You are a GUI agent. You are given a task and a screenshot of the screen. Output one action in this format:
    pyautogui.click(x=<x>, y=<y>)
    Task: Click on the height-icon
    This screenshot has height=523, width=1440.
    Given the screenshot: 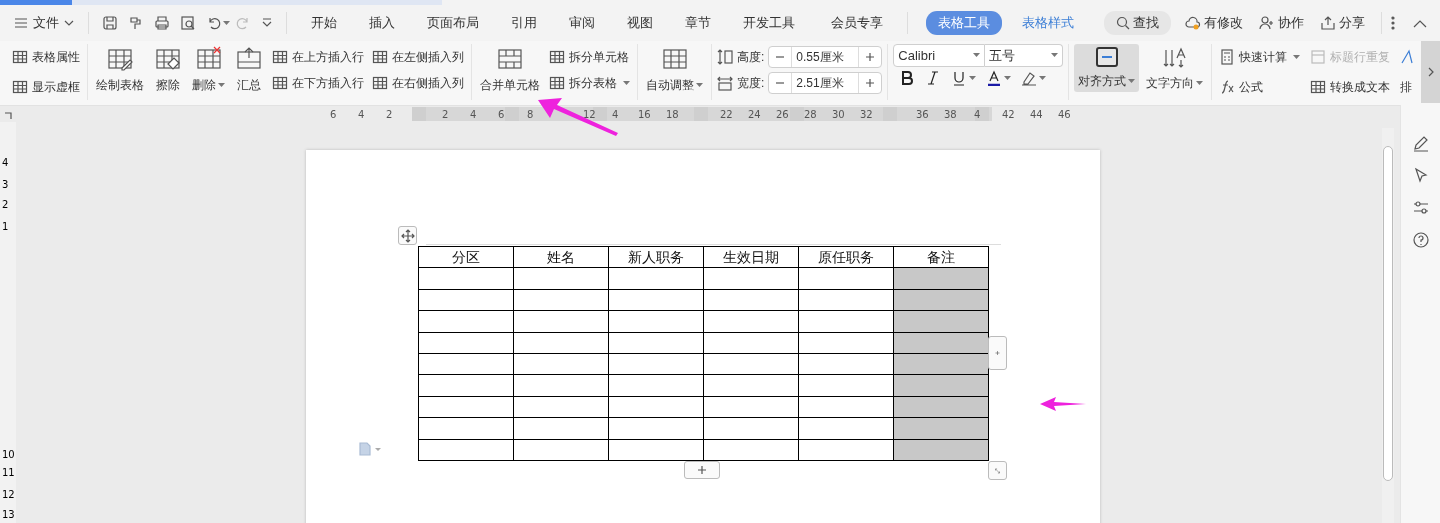 What is the action you would take?
    pyautogui.click(x=725, y=57)
    